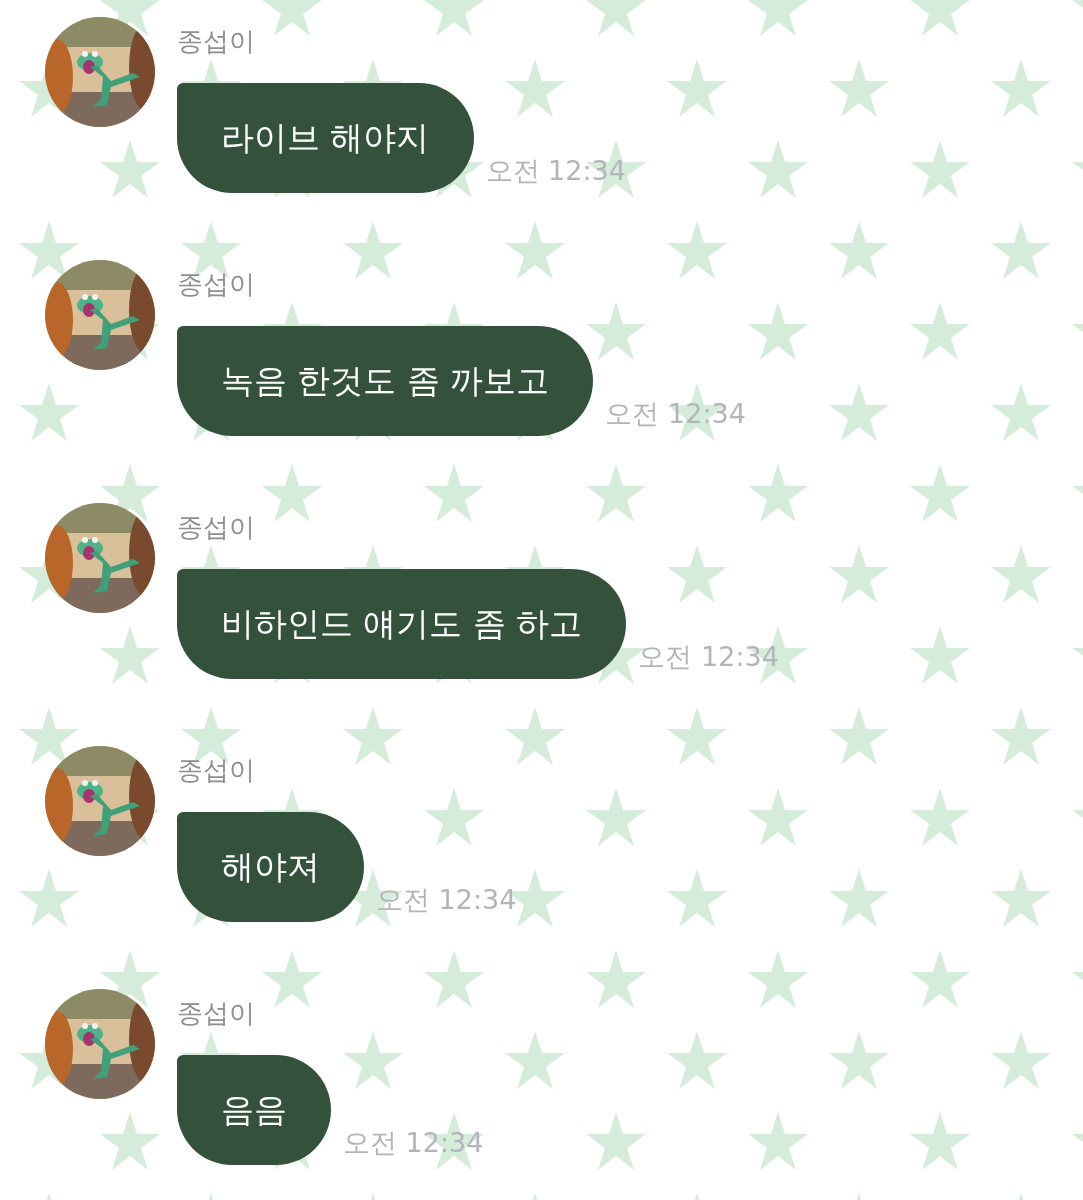 This screenshot has width=1083, height=1200. What do you see at coordinates (254, 1110) in the screenshot?
I see `message-bubble: 음음` at bounding box center [254, 1110].